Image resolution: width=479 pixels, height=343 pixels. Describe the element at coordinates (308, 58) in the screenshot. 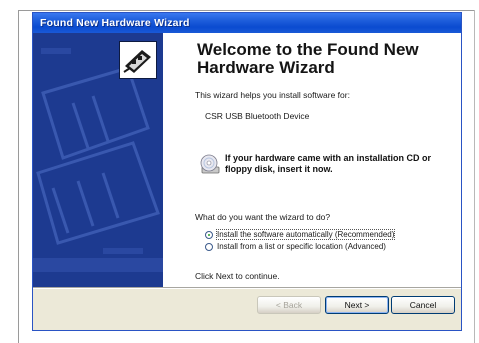

I see `page-title: Welcome to the Found New Hardware Wizard` at that location.